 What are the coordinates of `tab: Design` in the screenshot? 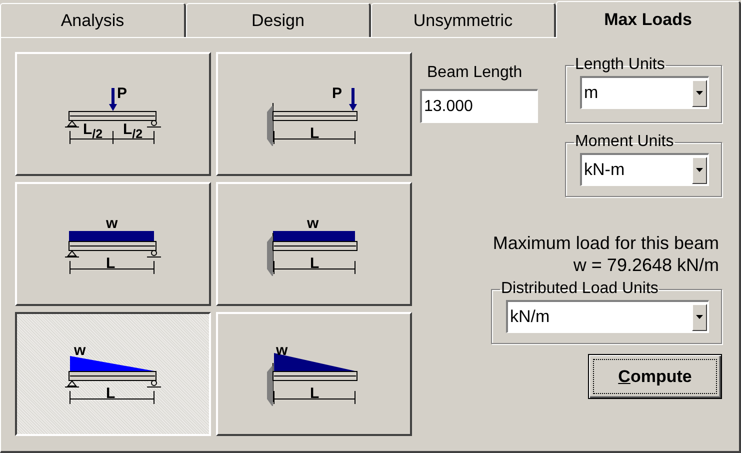 It's located at (278, 20).